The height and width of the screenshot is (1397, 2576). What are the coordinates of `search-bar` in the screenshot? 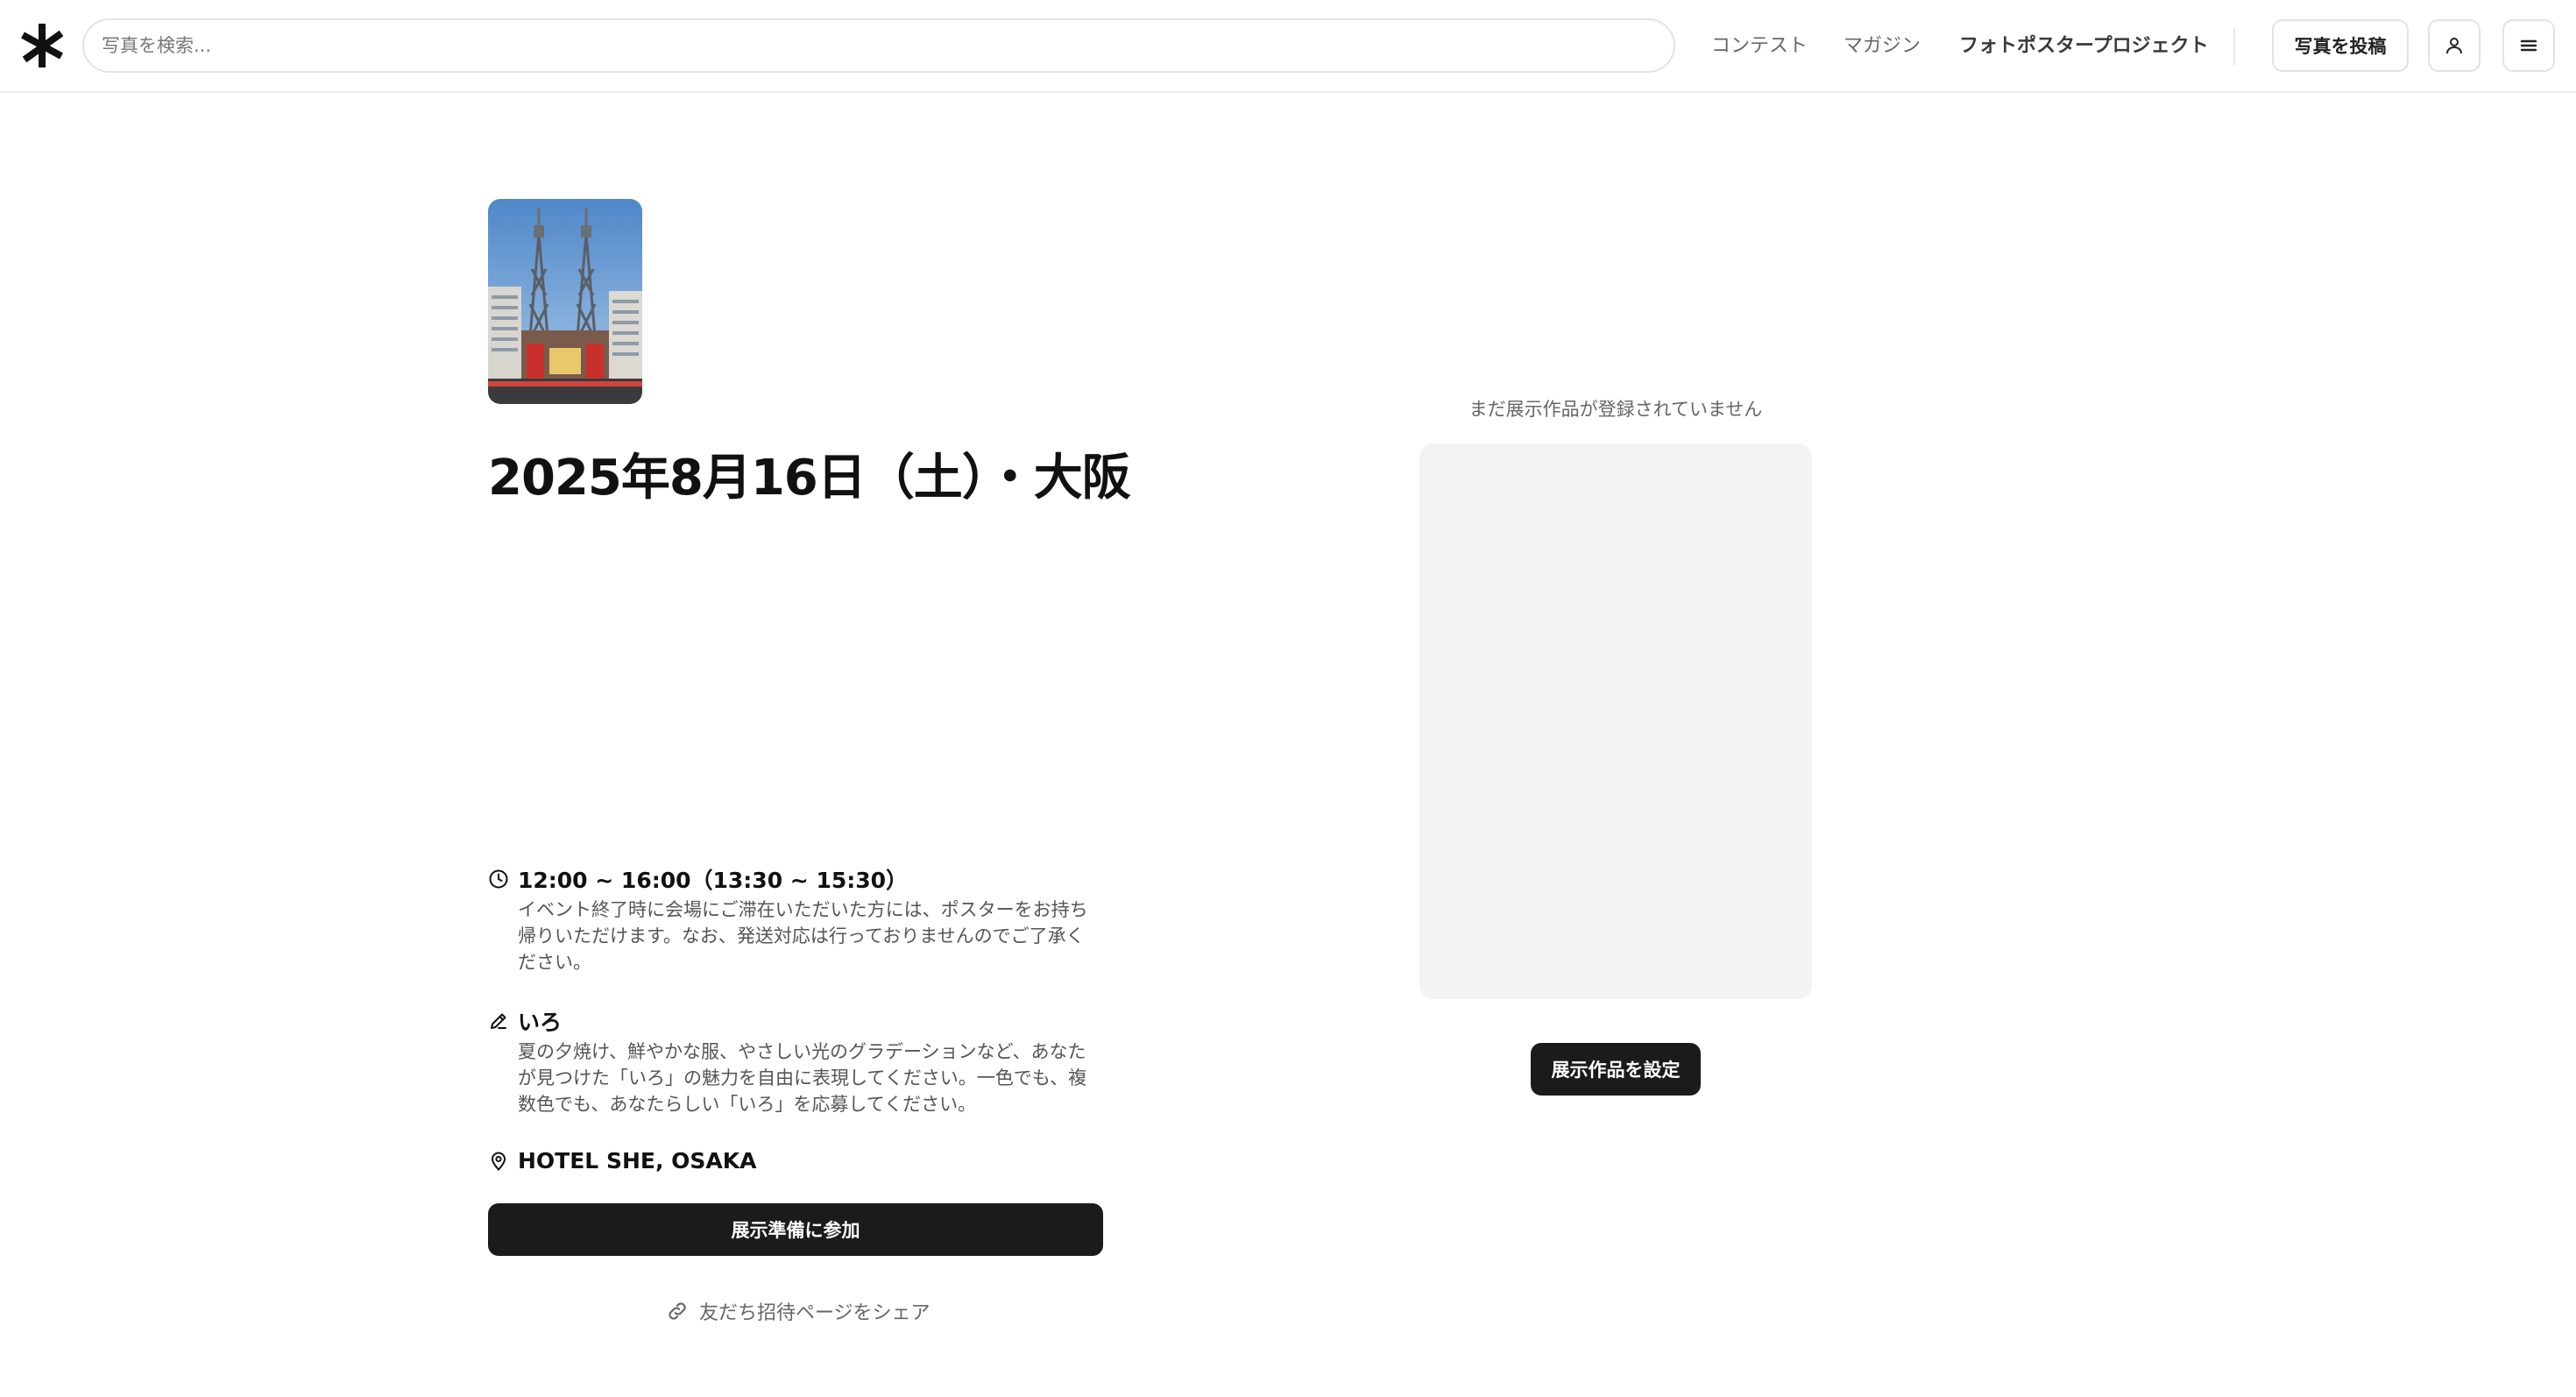 It's located at (878, 45).